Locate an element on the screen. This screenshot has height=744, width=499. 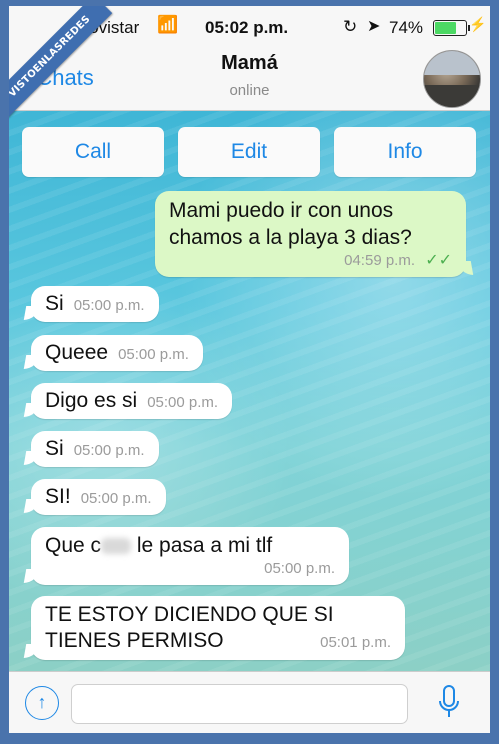
message-input-bar: ↑ is located at coordinates (249, 702).